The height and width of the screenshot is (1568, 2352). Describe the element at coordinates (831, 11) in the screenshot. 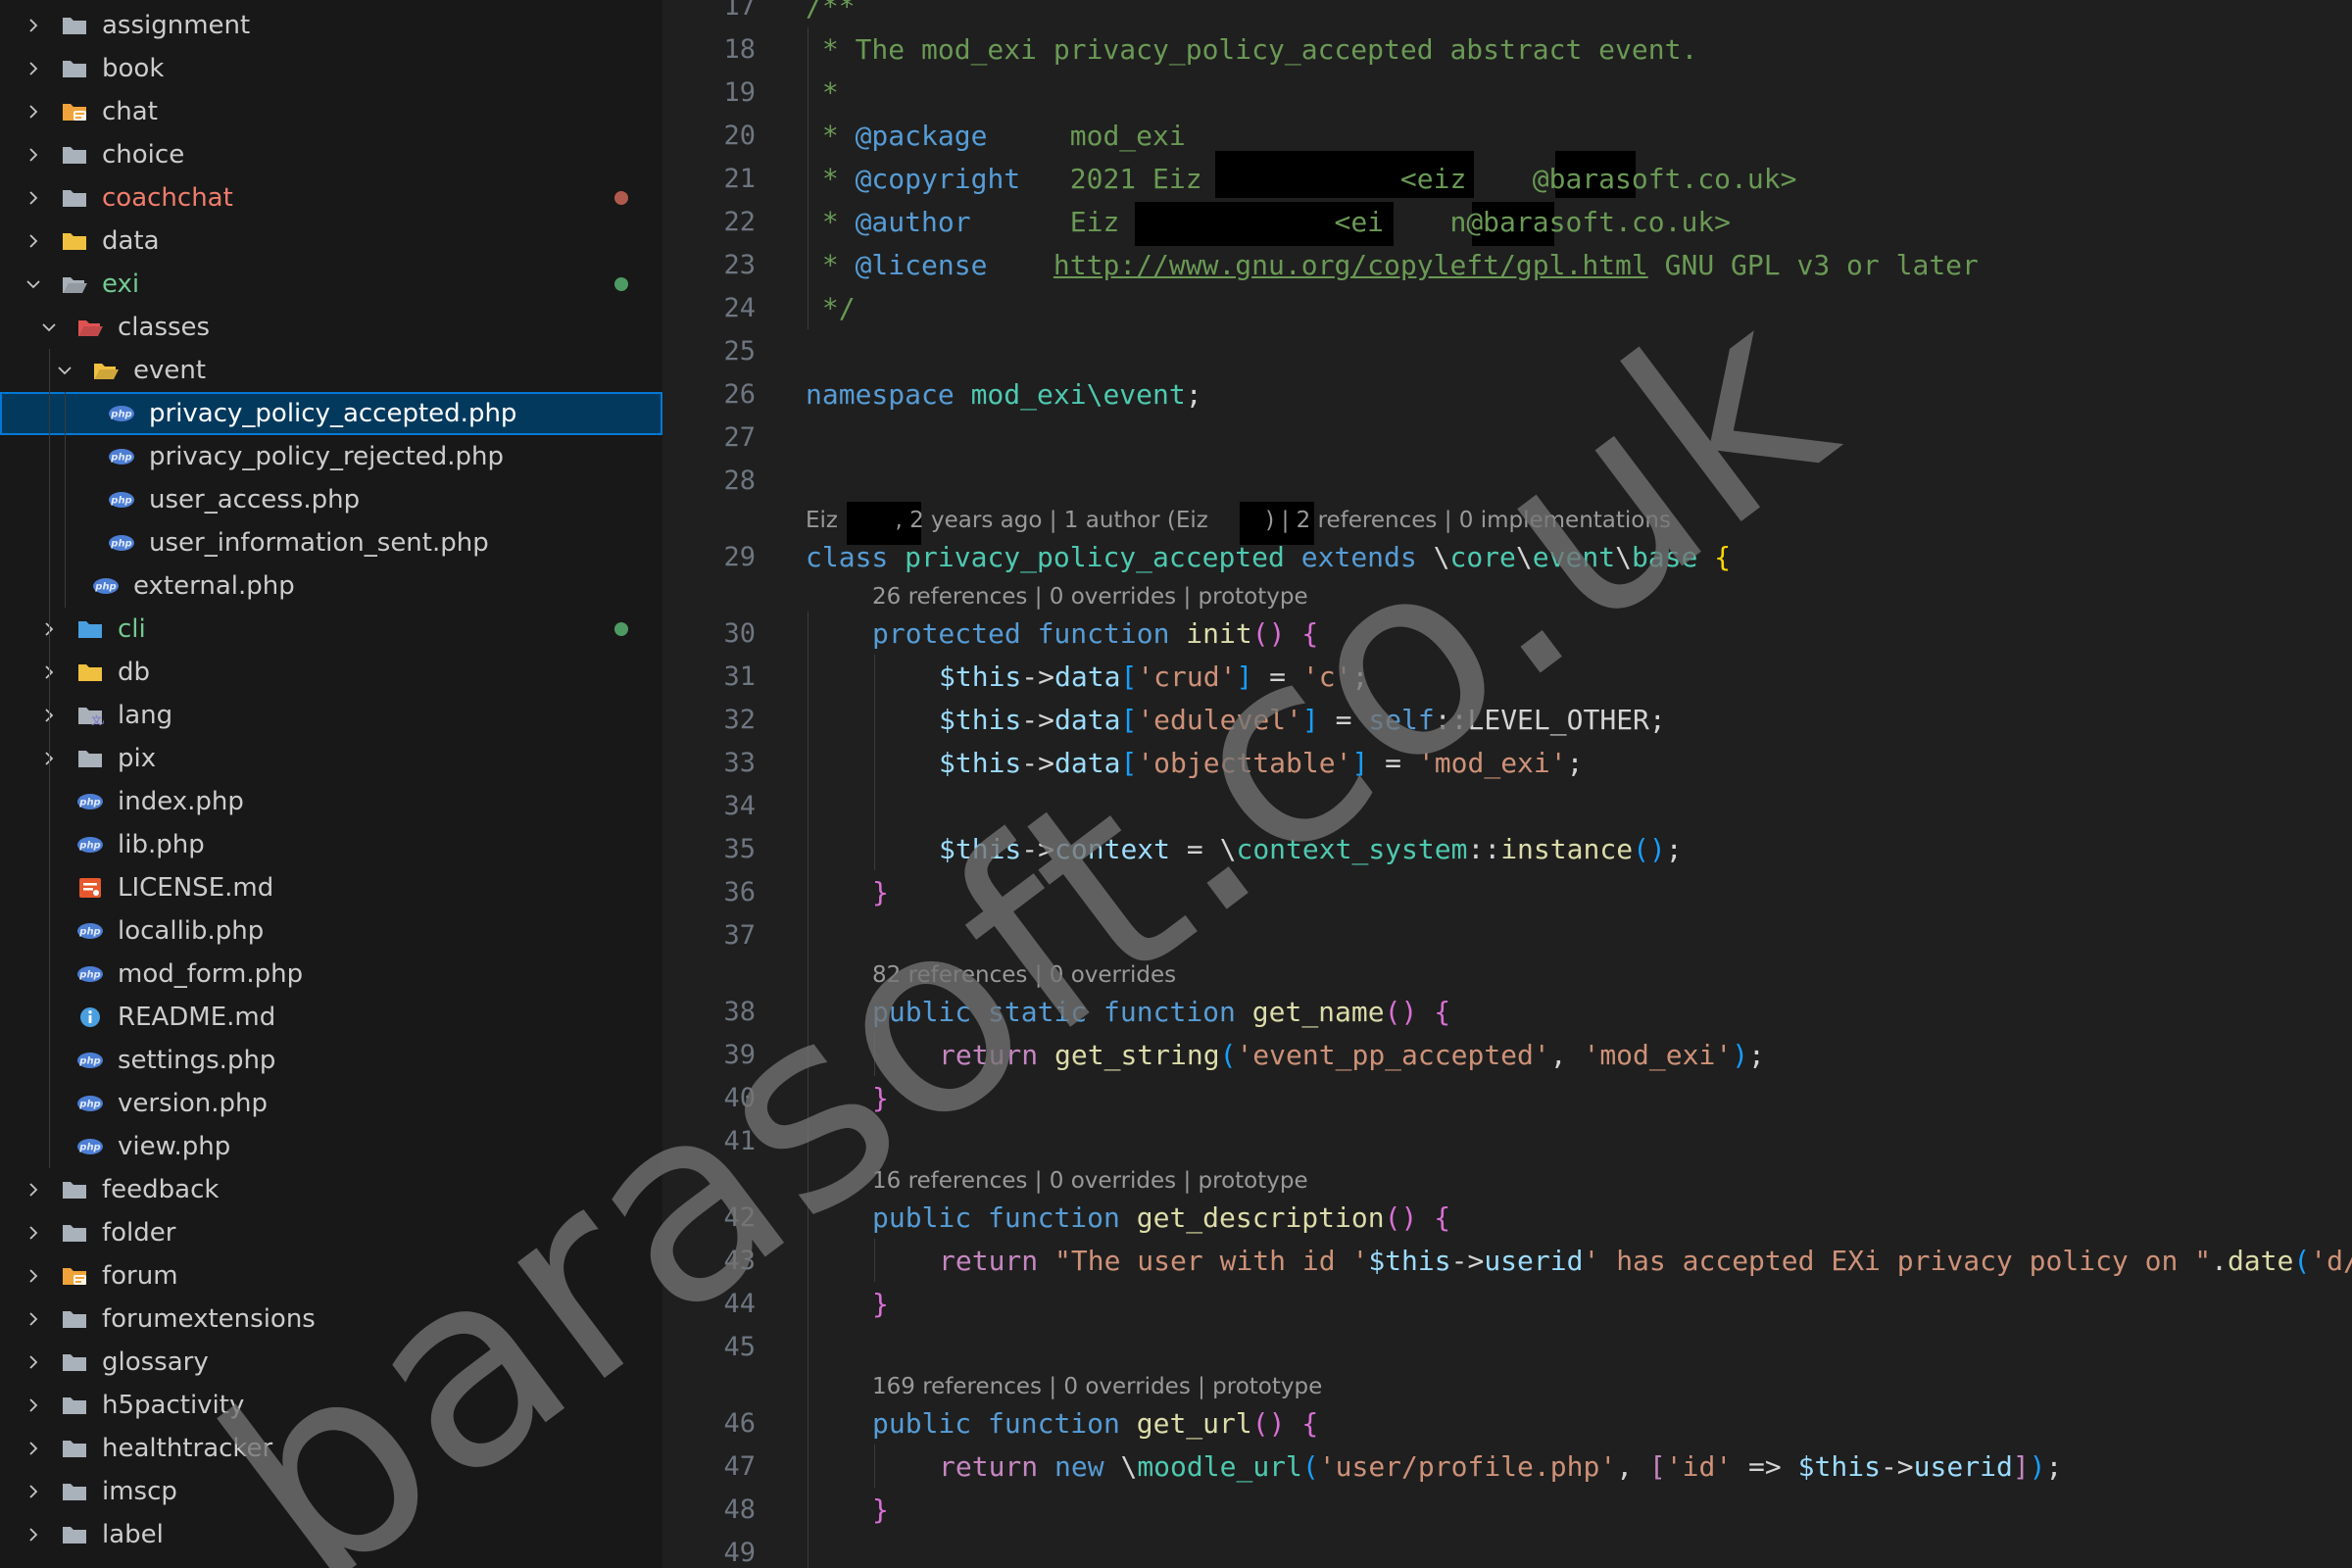

I see `code-line: /**` at that location.